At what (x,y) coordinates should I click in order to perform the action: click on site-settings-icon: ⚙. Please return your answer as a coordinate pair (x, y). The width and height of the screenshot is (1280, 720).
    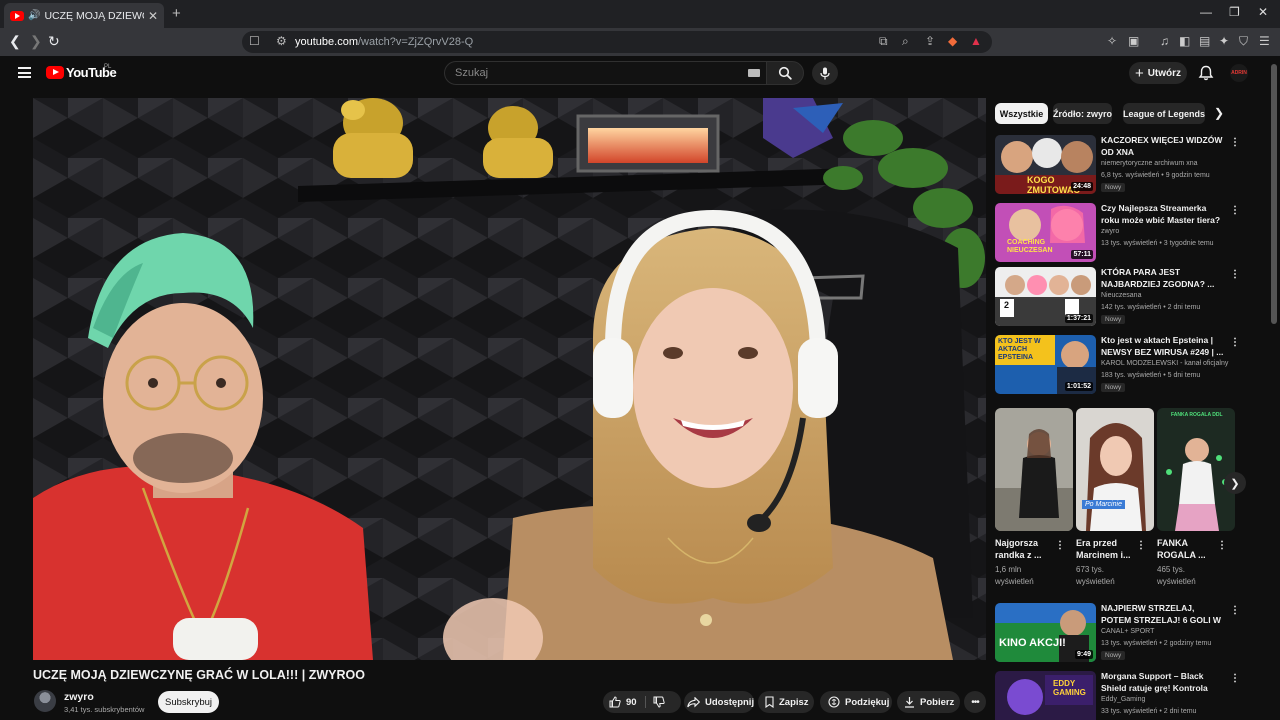
    Looking at the image, I should click on (281, 41).